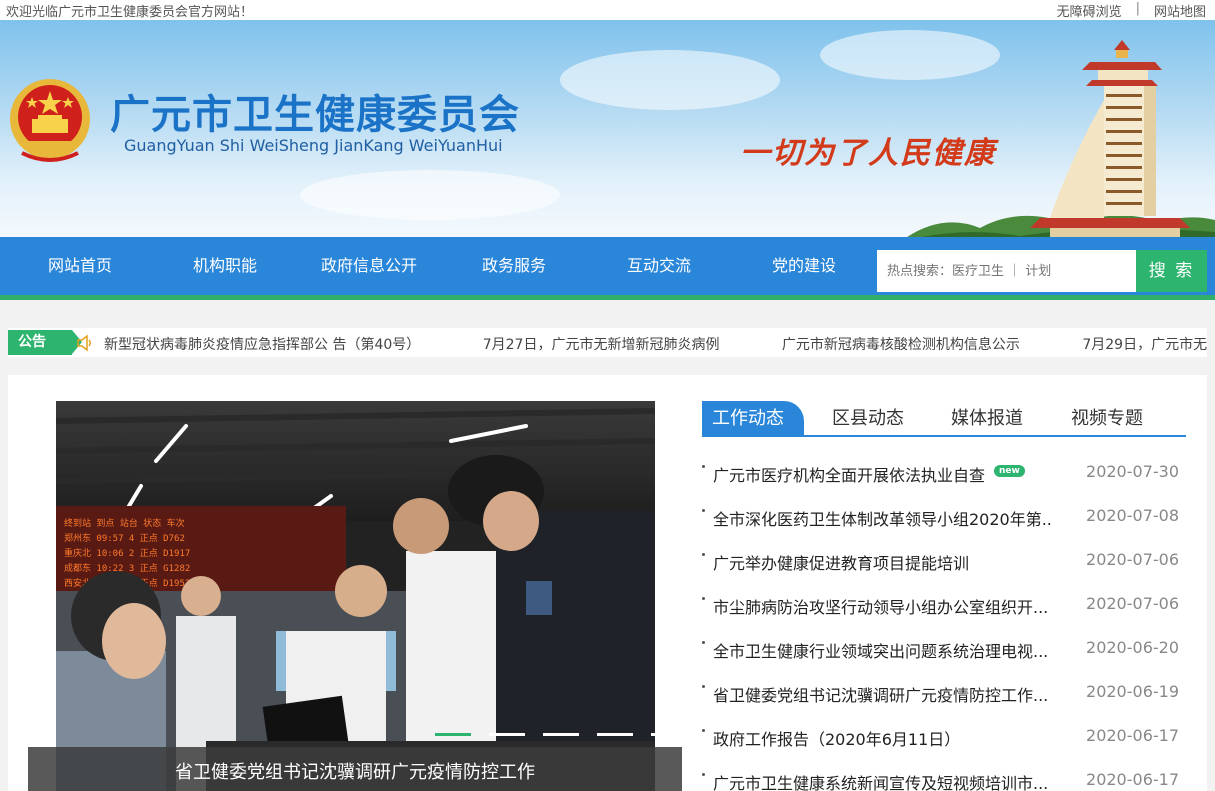 The height and width of the screenshot is (791, 1215). What do you see at coordinates (753, 419) in the screenshot?
I see `tab-work-news: 工作动态` at bounding box center [753, 419].